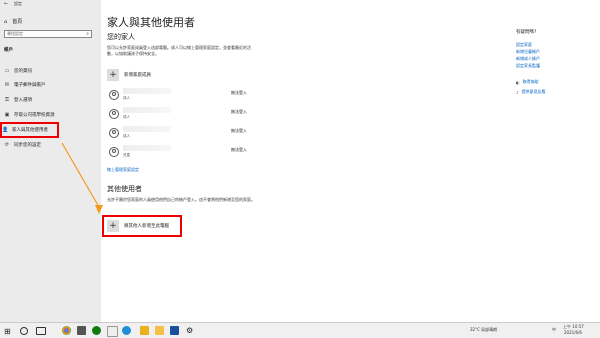  What do you see at coordinates (144, 330) in the screenshot?
I see `folder-icon` at bounding box center [144, 330].